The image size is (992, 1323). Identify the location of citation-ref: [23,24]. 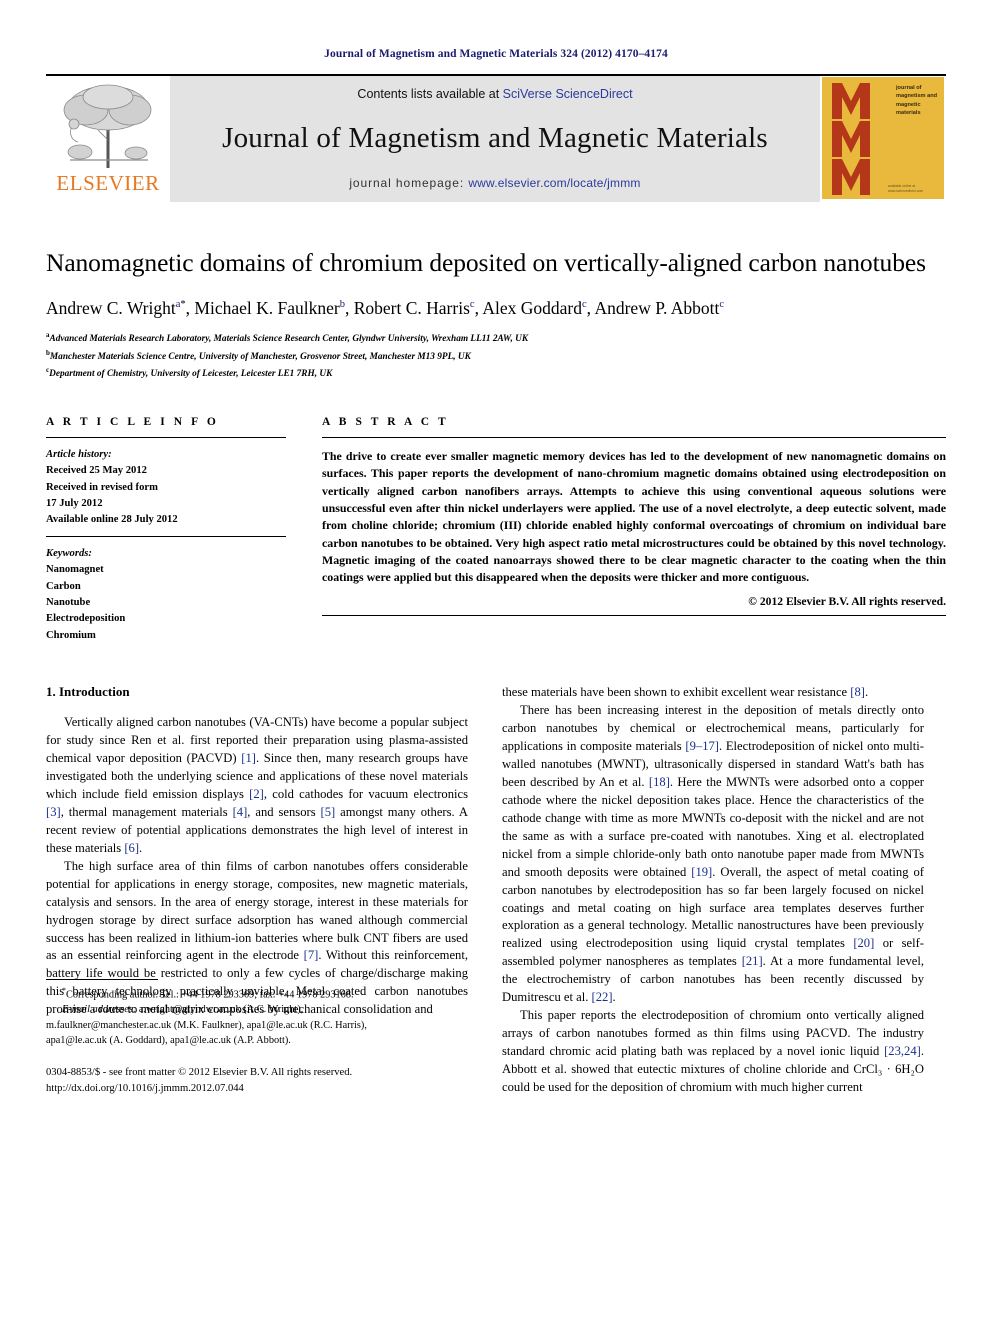
(902, 1051).